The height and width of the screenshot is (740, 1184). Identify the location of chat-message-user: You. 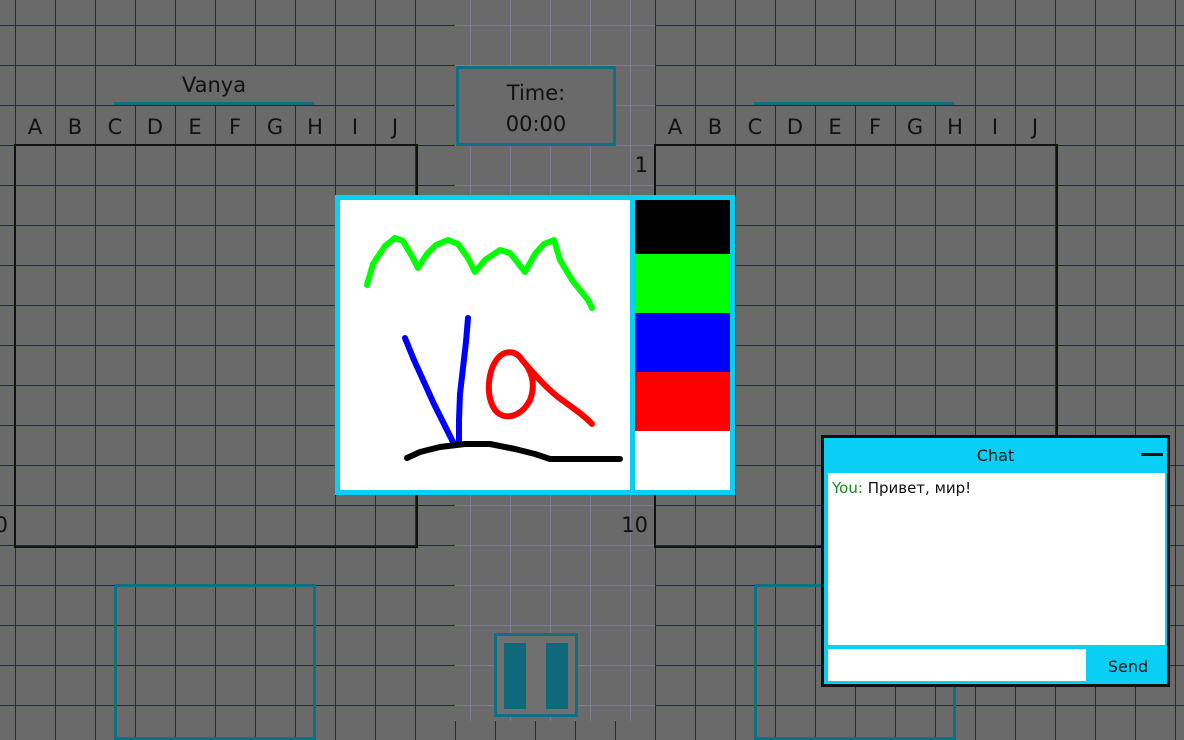
(845, 488).